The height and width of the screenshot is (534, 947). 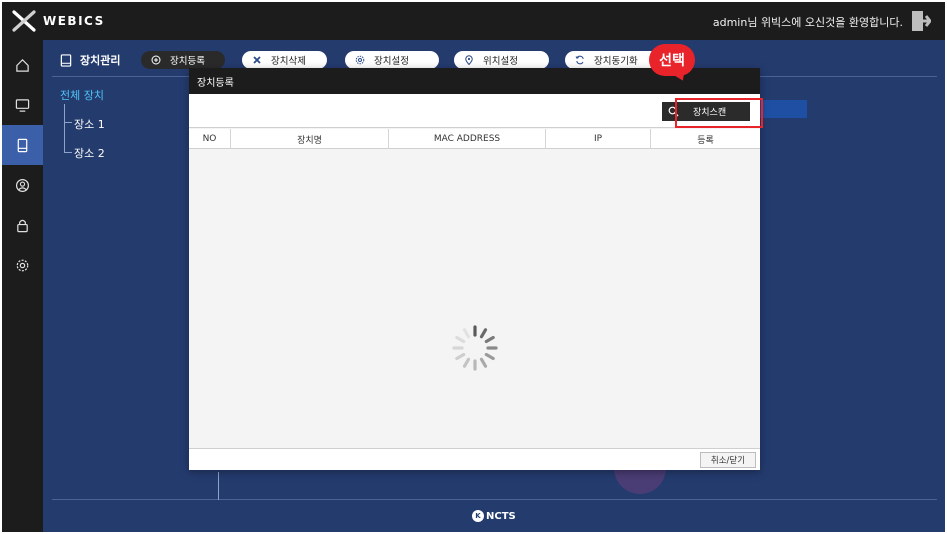 I want to click on plus-circle-icon, so click(x=156, y=60).